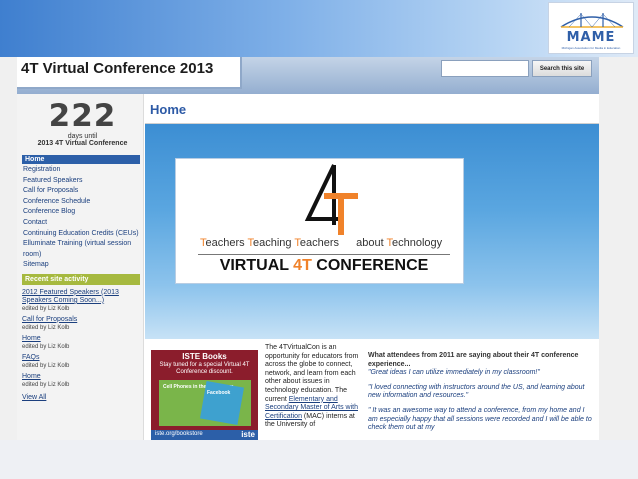 Image resolution: width=638 pixels, height=479 pixels. What do you see at coordinates (82, 136) in the screenshot?
I see `countdown-label: days until` at bounding box center [82, 136].